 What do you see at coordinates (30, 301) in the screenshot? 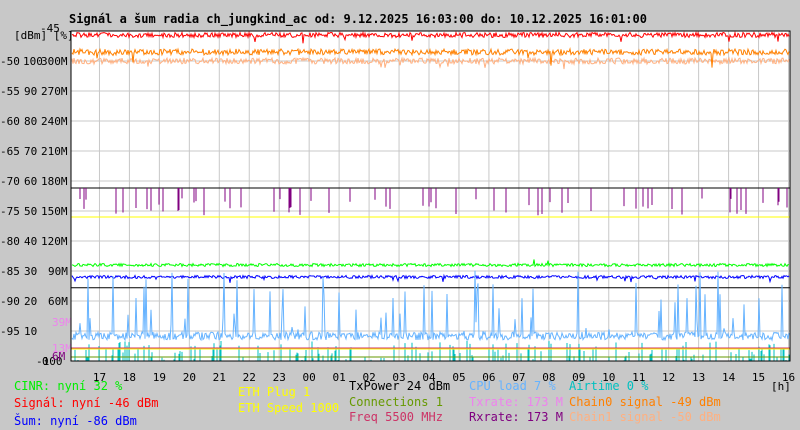
I see `y-tick-pct: 20` at bounding box center [30, 301].